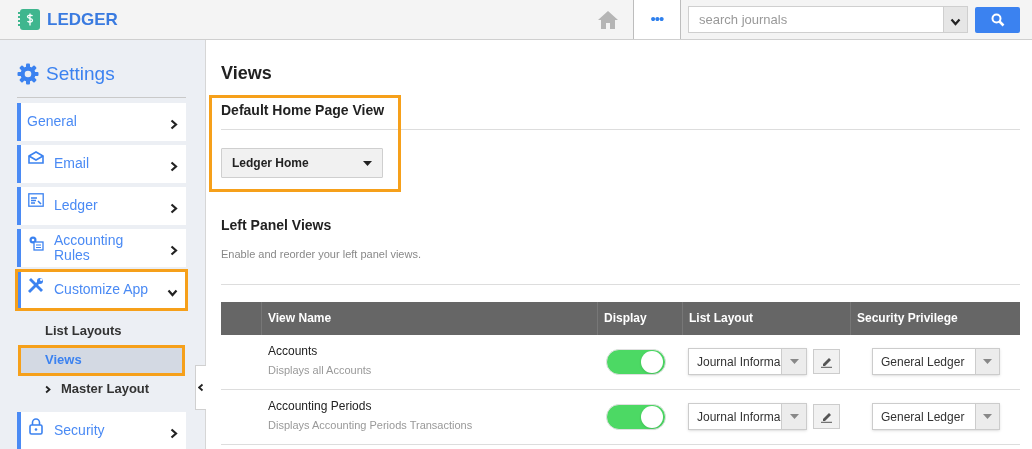 The height and width of the screenshot is (449, 1032). I want to click on lock-icon, so click(35, 426).